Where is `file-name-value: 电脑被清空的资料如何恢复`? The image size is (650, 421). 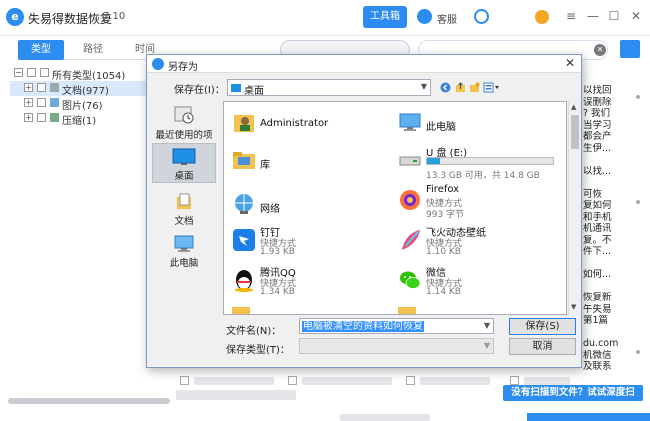
file-name-value: 电脑被清空的资料如何恢复 is located at coordinates (363, 326).